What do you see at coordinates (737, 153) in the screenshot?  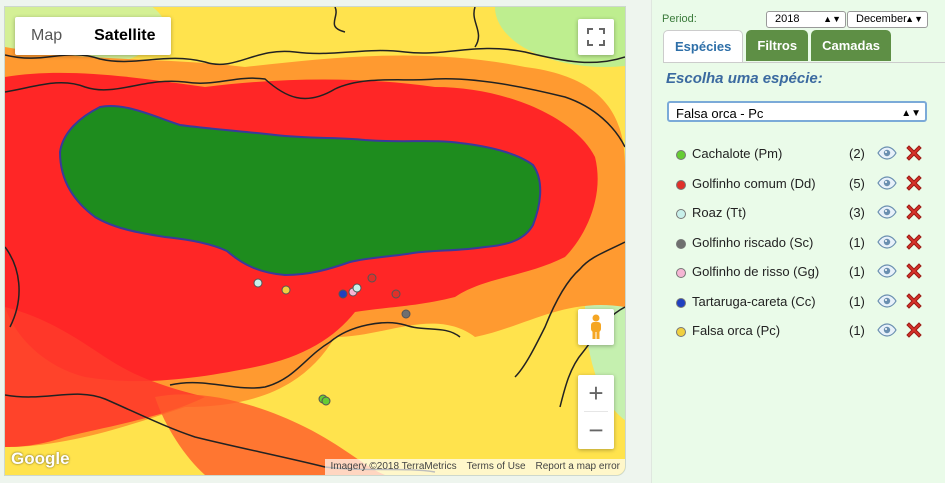 I see `species-name: Cachalote (Pm)` at bounding box center [737, 153].